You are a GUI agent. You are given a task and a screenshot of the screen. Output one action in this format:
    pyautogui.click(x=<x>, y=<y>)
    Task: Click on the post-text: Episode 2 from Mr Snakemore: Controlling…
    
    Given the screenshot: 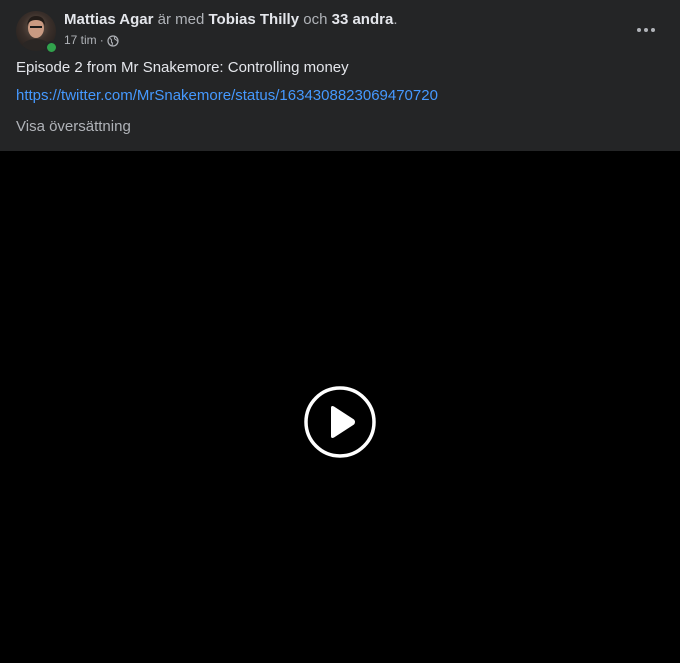 What is the action you would take?
    pyautogui.click(x=182, y=67)
    